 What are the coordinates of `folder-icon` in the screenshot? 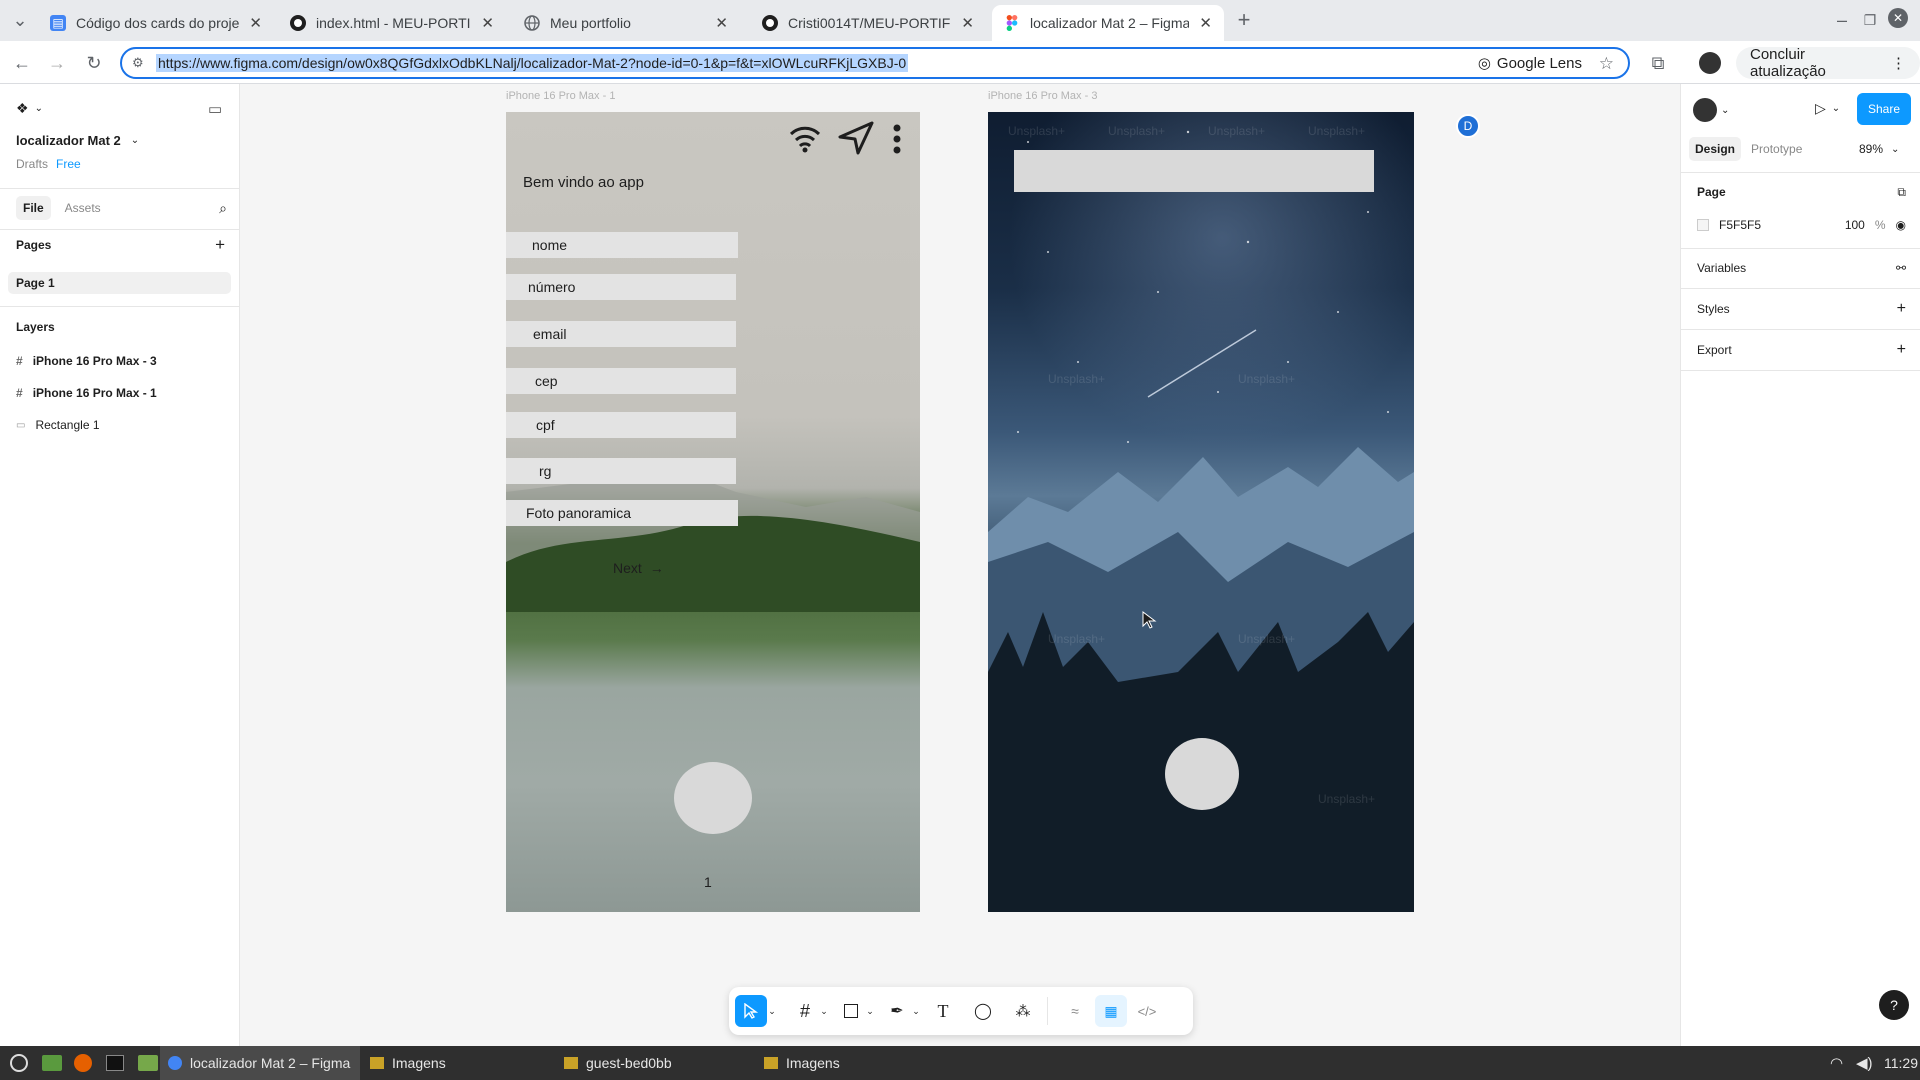 It's located at (377, 1063).